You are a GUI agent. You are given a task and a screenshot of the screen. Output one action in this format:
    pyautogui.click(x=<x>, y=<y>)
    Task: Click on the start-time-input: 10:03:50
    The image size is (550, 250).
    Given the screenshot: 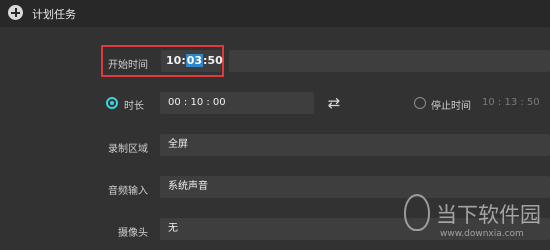 What is the action you would take?
    pyautogui.click(x=192, y=61)
    